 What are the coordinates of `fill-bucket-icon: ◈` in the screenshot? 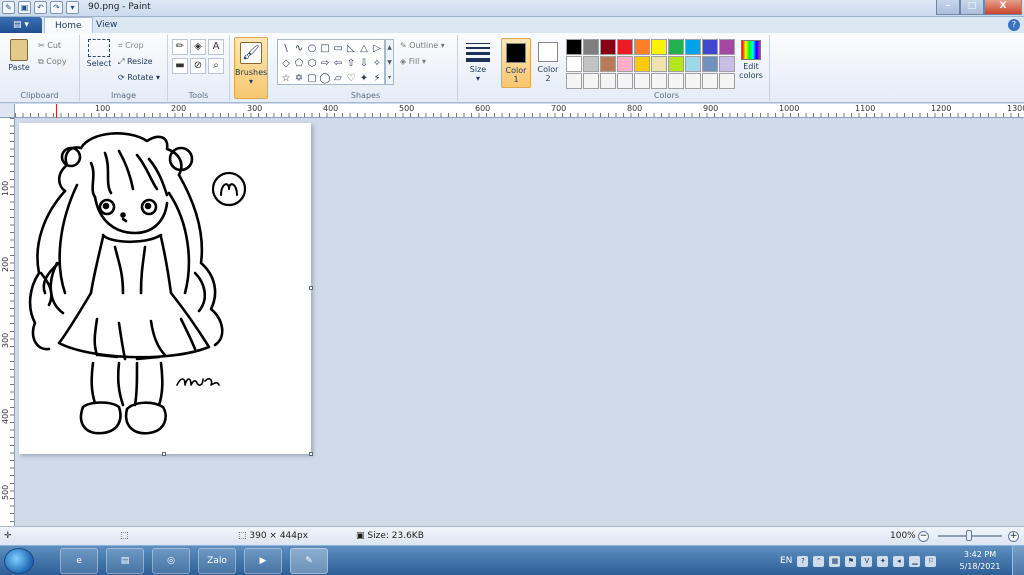 It's located at (198, 47).